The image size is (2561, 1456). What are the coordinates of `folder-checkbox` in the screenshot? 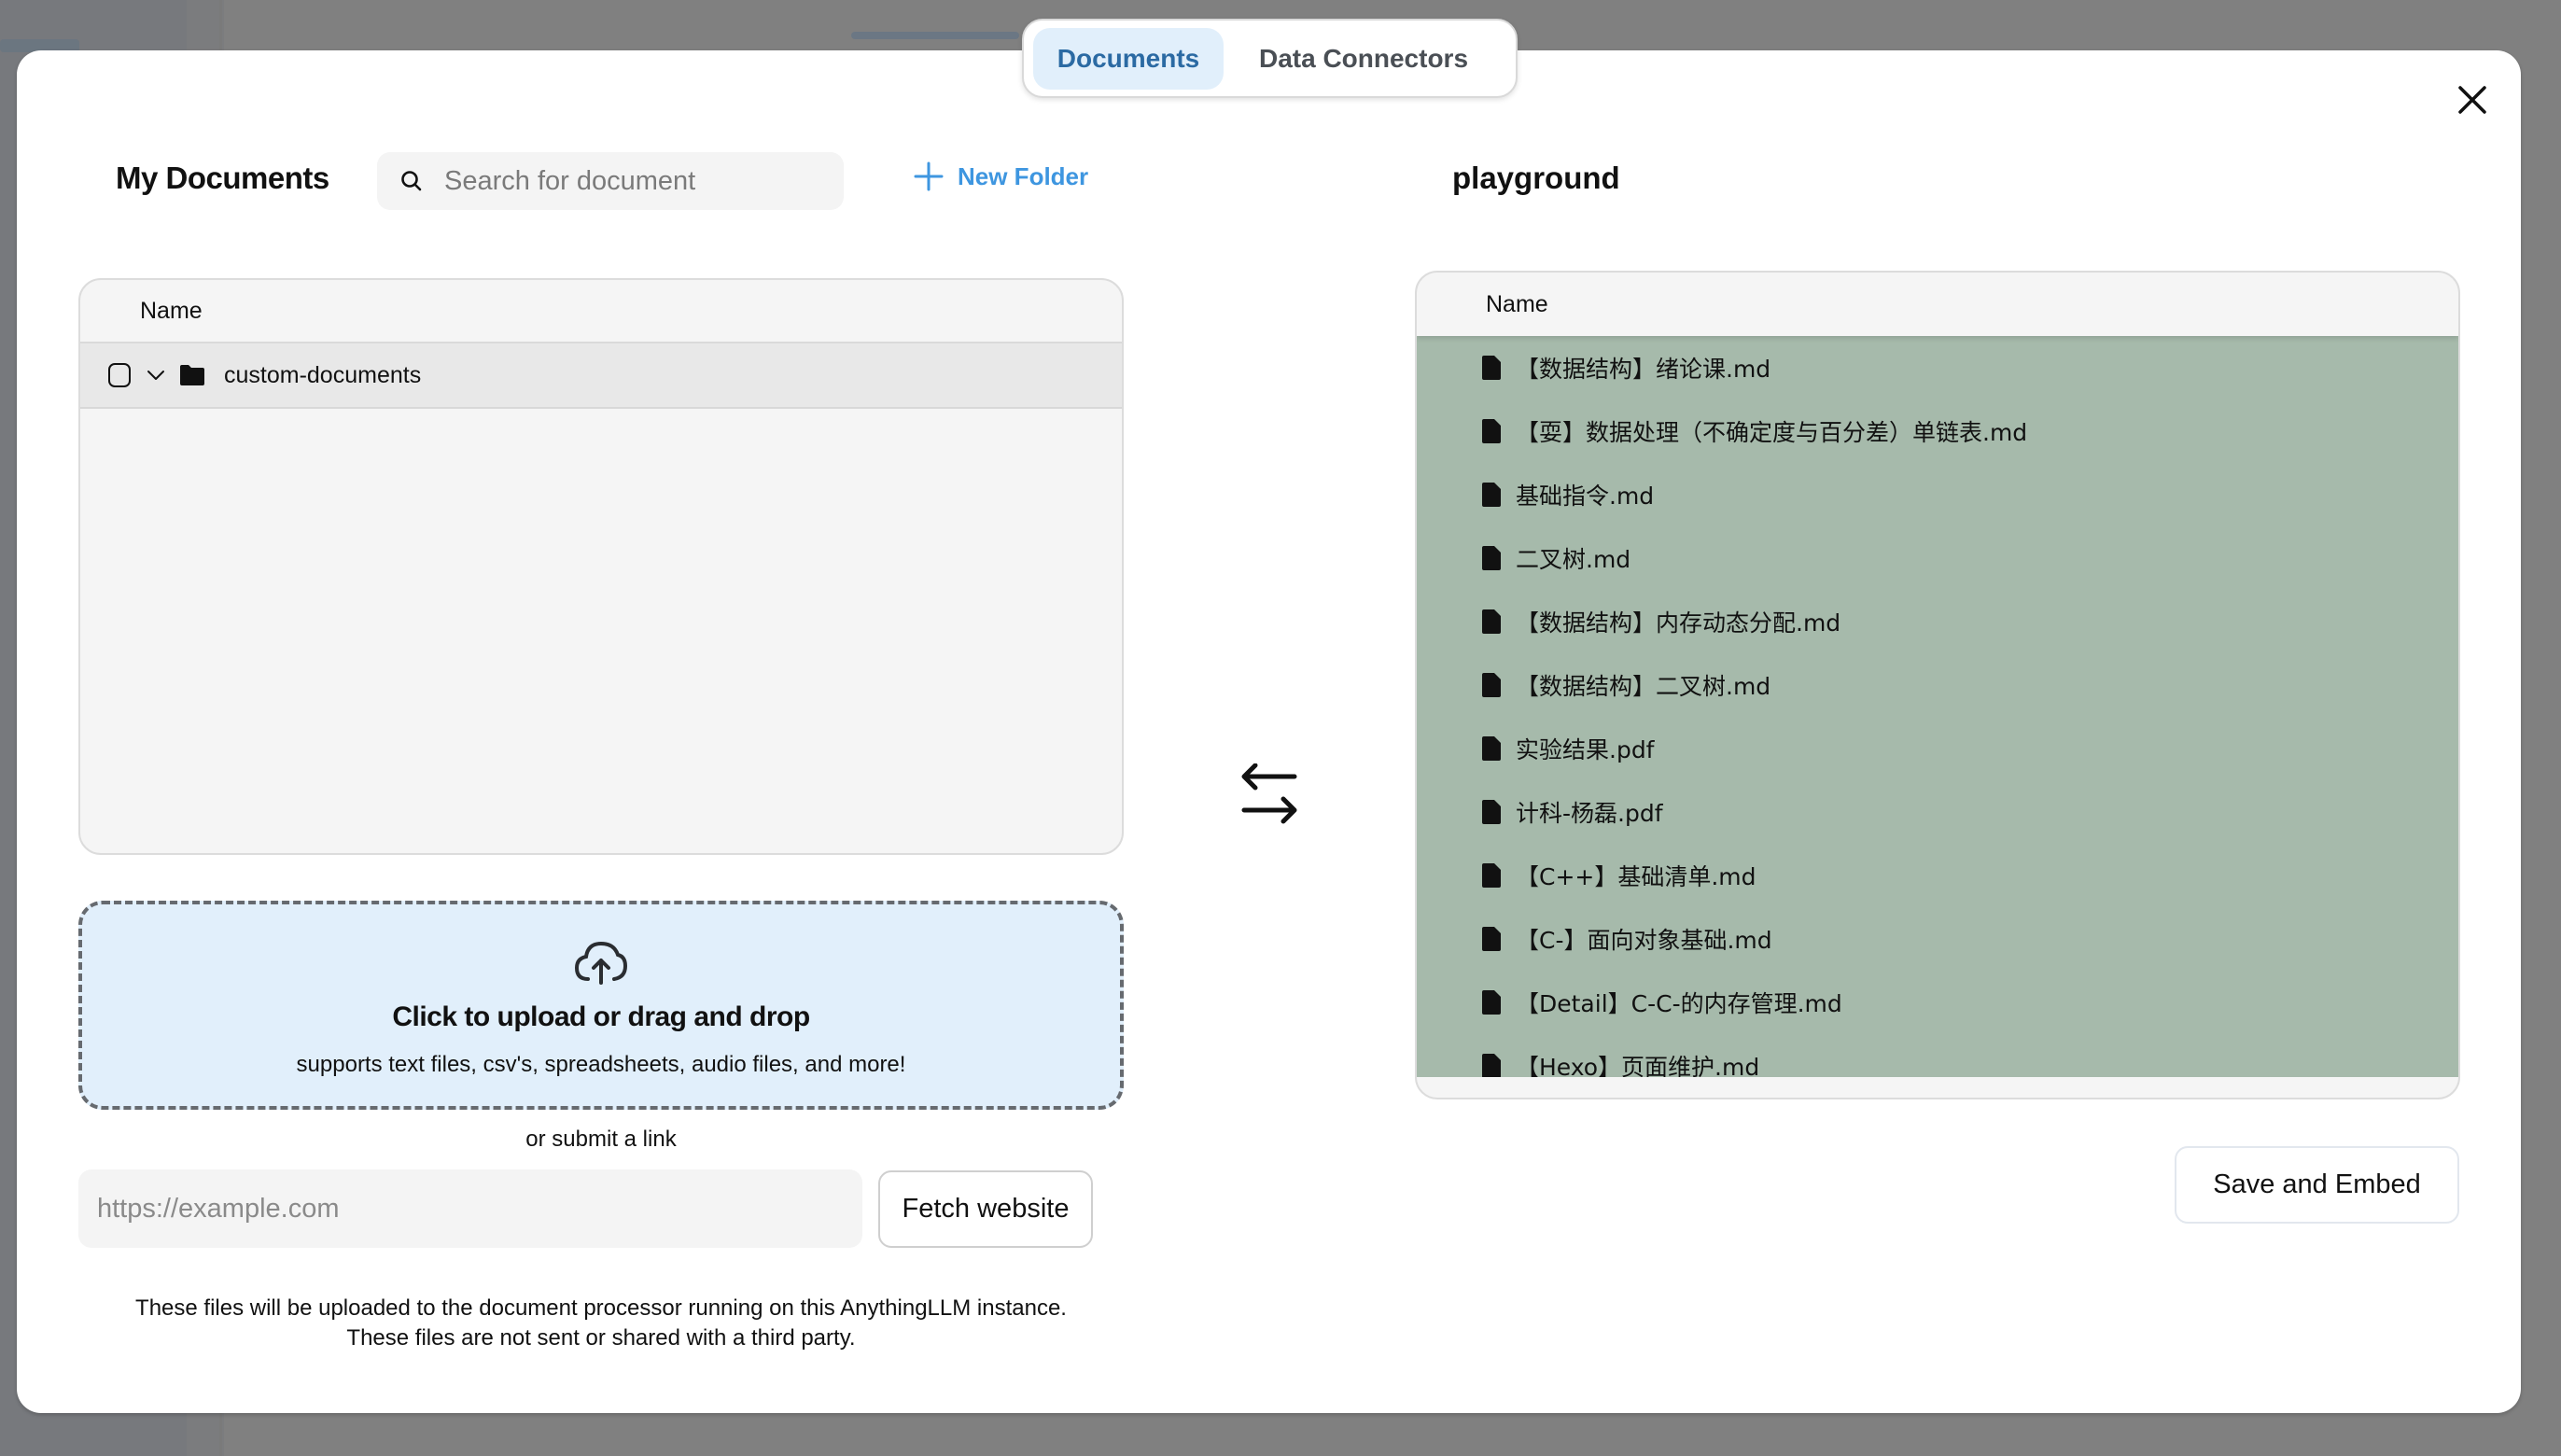 It's located at (119, 375).